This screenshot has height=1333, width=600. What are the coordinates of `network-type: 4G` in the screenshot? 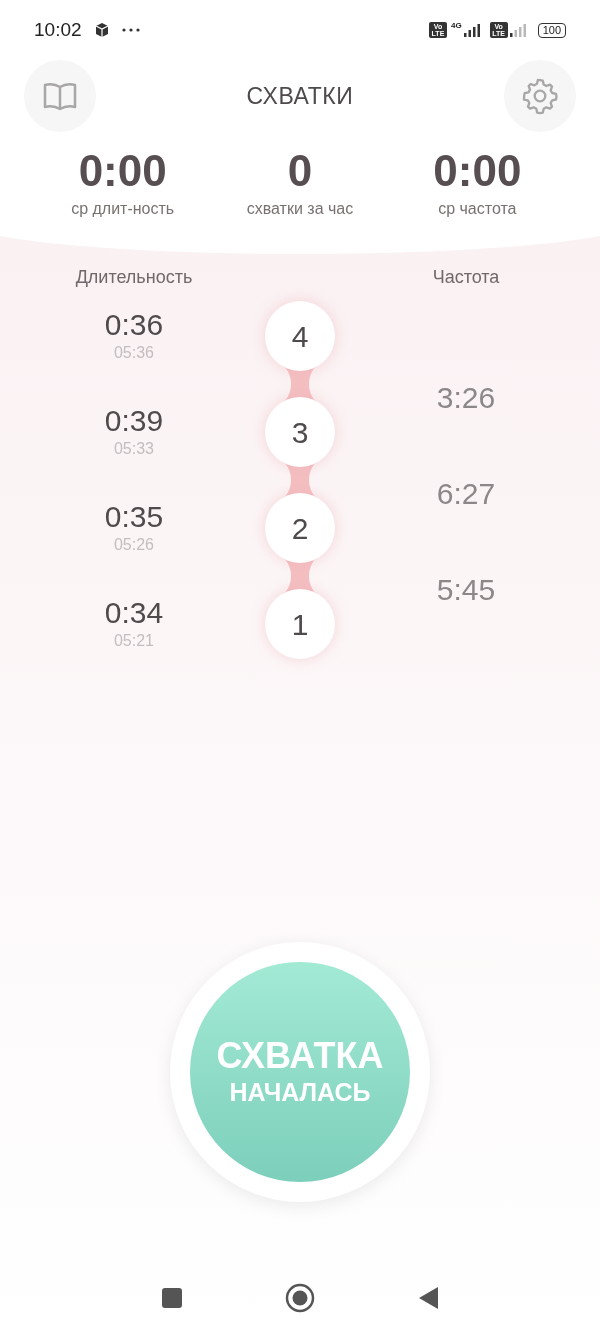 It's located at (456, 26).